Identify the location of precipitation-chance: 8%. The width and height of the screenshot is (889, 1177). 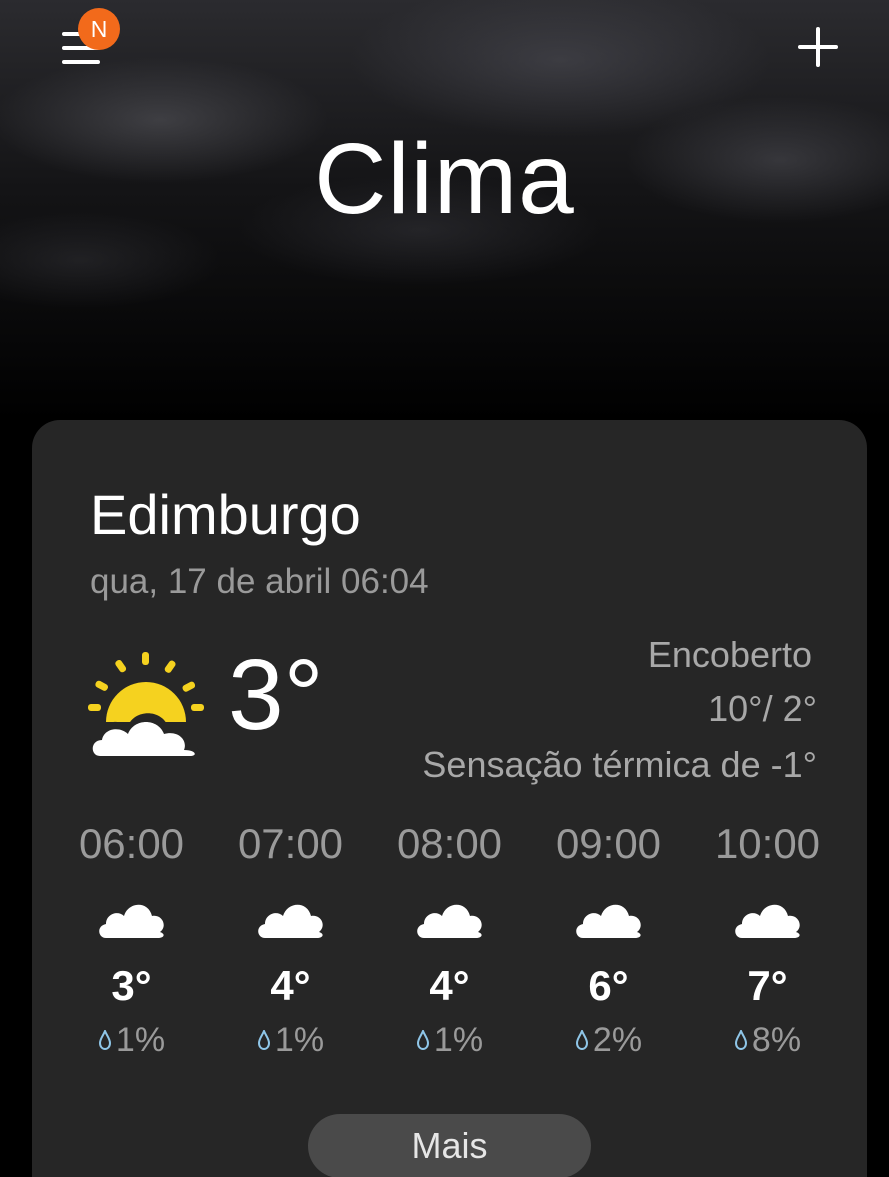
(767, 1040).